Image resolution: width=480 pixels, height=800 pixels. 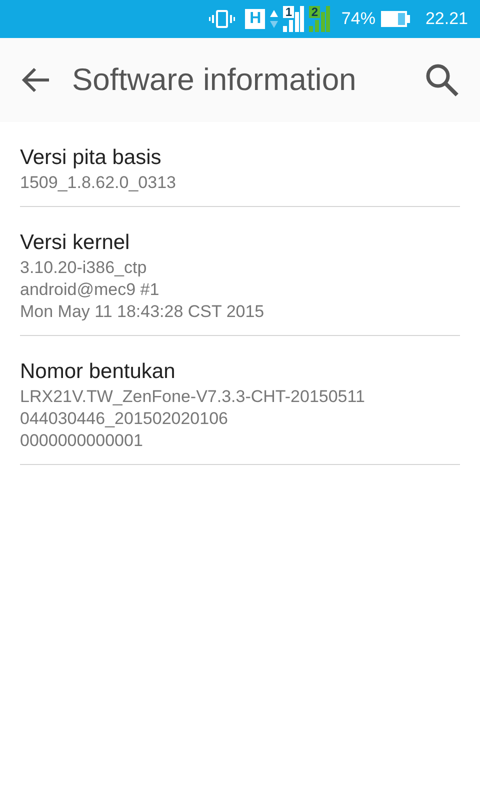 What do you see at coordinates (91, 158) in the screenshot?
I see `item-title: Versi pita basis` at bounding box center [91, 158].